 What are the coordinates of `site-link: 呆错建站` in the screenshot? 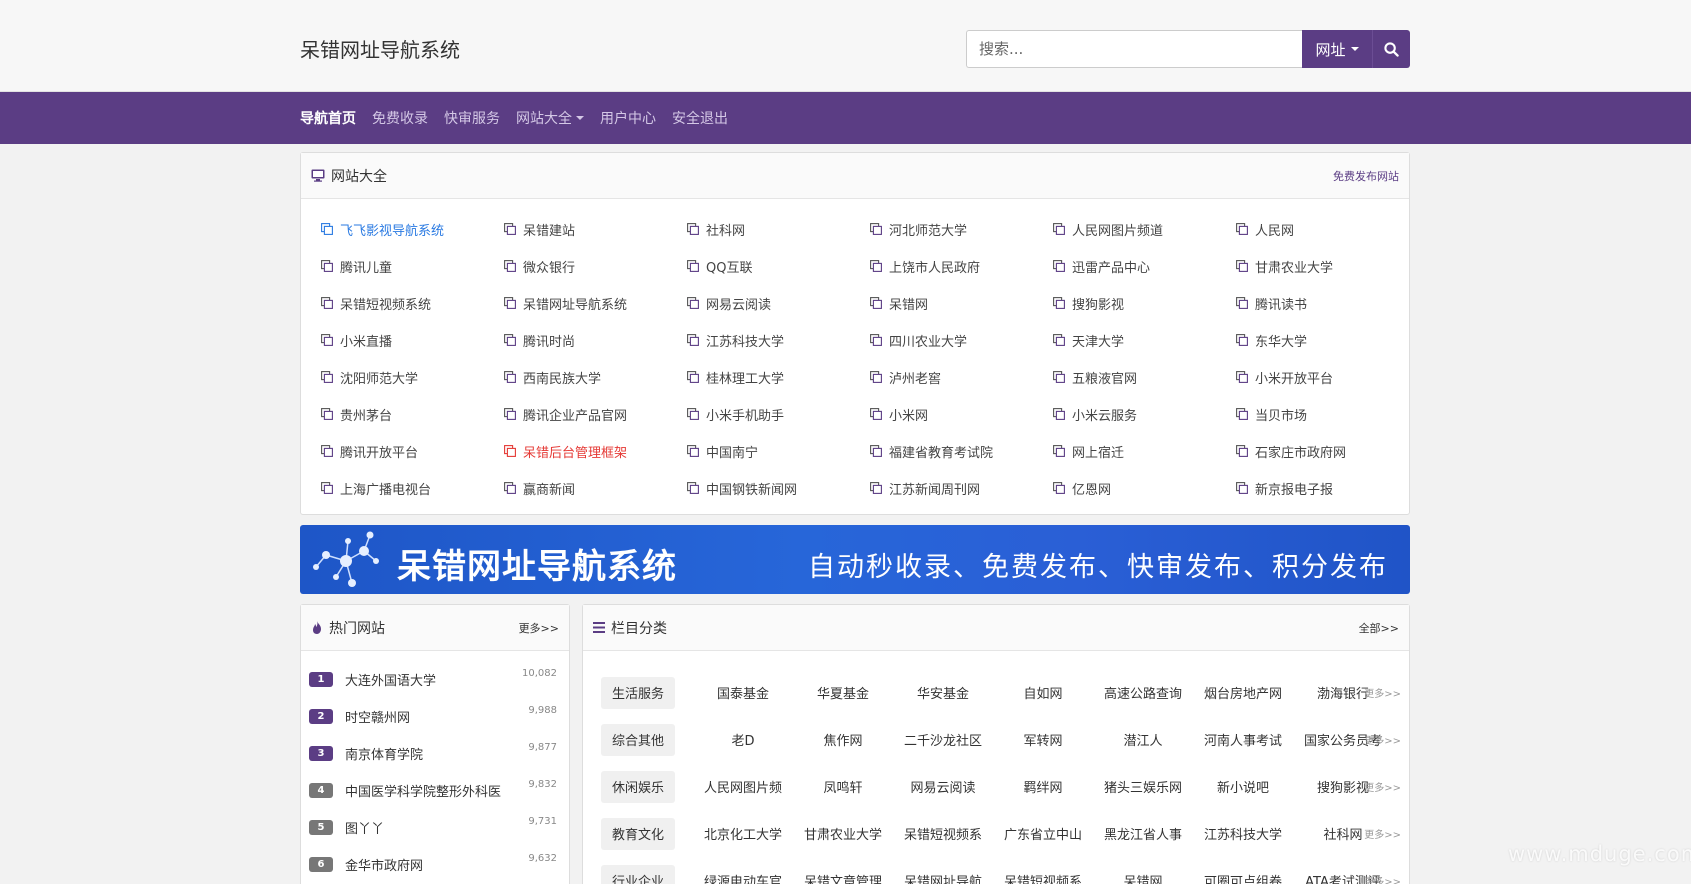 It's located at (595, 229).